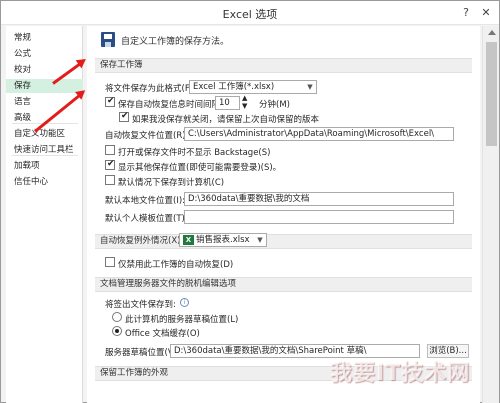 The image size is (500, 403). What do you see at coordinates (110, 262) in the screenshot?
I see `disable-autorecover-checkbox` at bounding box center [110, 262].